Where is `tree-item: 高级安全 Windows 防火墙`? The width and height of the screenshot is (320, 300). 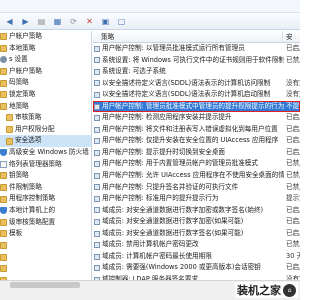 tree-item: 高级安全 Windows 防火墙 is located at coordinates (45, 153).